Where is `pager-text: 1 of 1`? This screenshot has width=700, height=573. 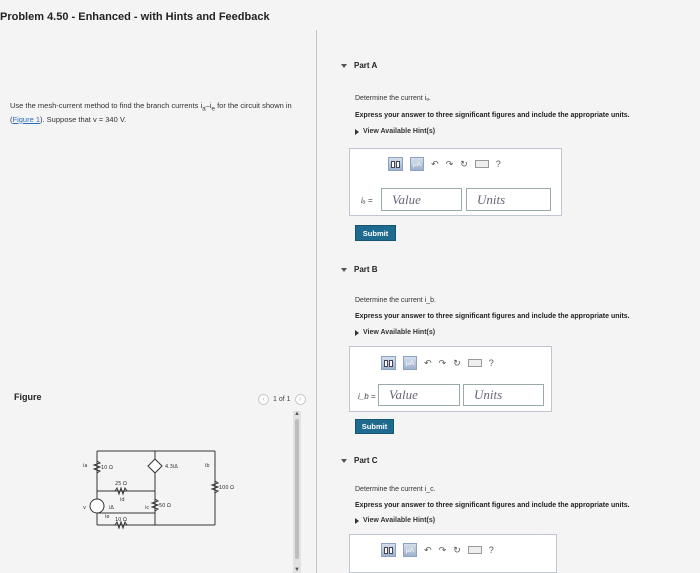
pager-text: 1 of 1 is located at coordinates (282, 399).